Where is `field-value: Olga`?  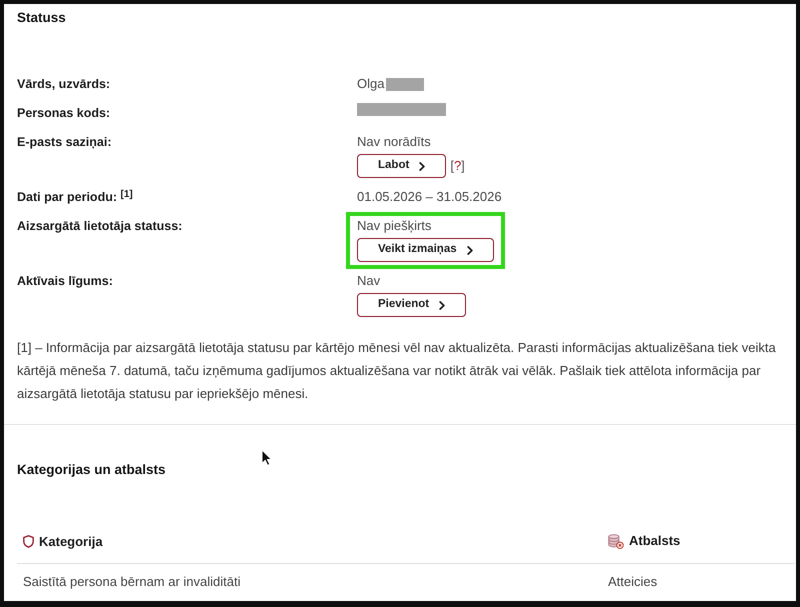
field-value: Olga is located at coordinates (370, 84).